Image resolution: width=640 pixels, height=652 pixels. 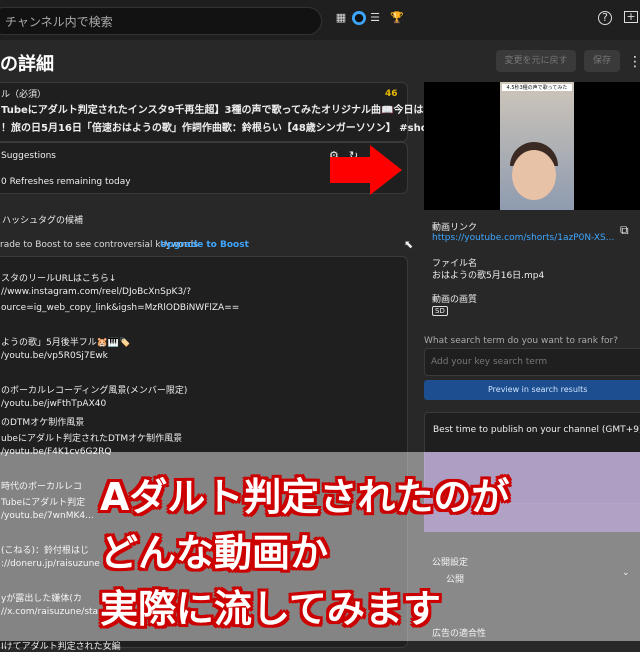 What do you see at coordinates (359, 18) in the screenshot?
I see `studio-icon: ●` at bounding box center [359, 18].